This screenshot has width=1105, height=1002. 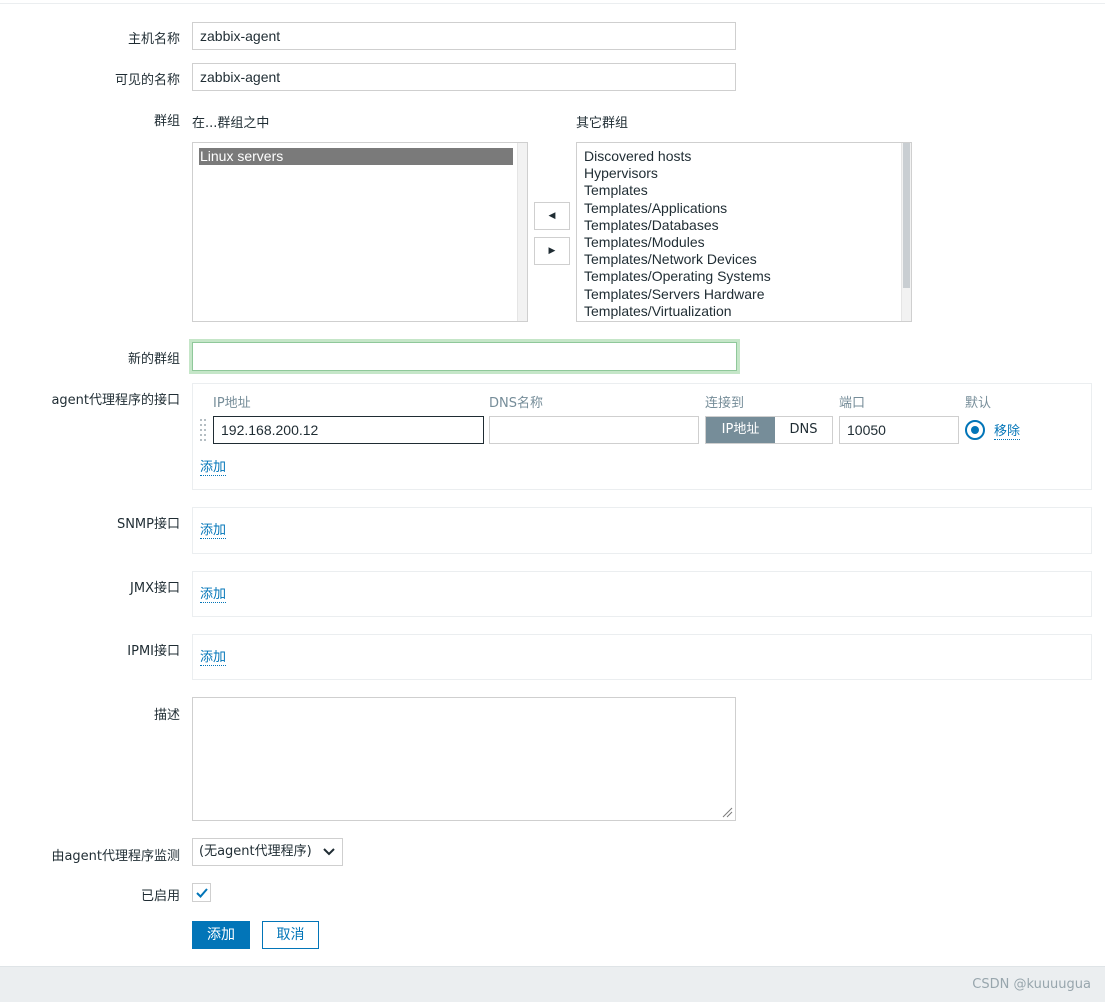 I want to click on new-group-input, so click(x=464, y=356).